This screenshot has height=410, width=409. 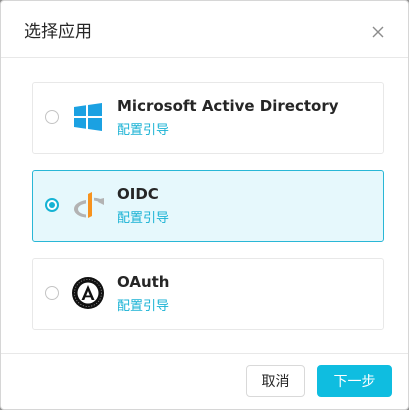 What do you see at coordinates (52, 293) in the screenshot?
I see `radio-oauth` at bounding box center [52, 293].